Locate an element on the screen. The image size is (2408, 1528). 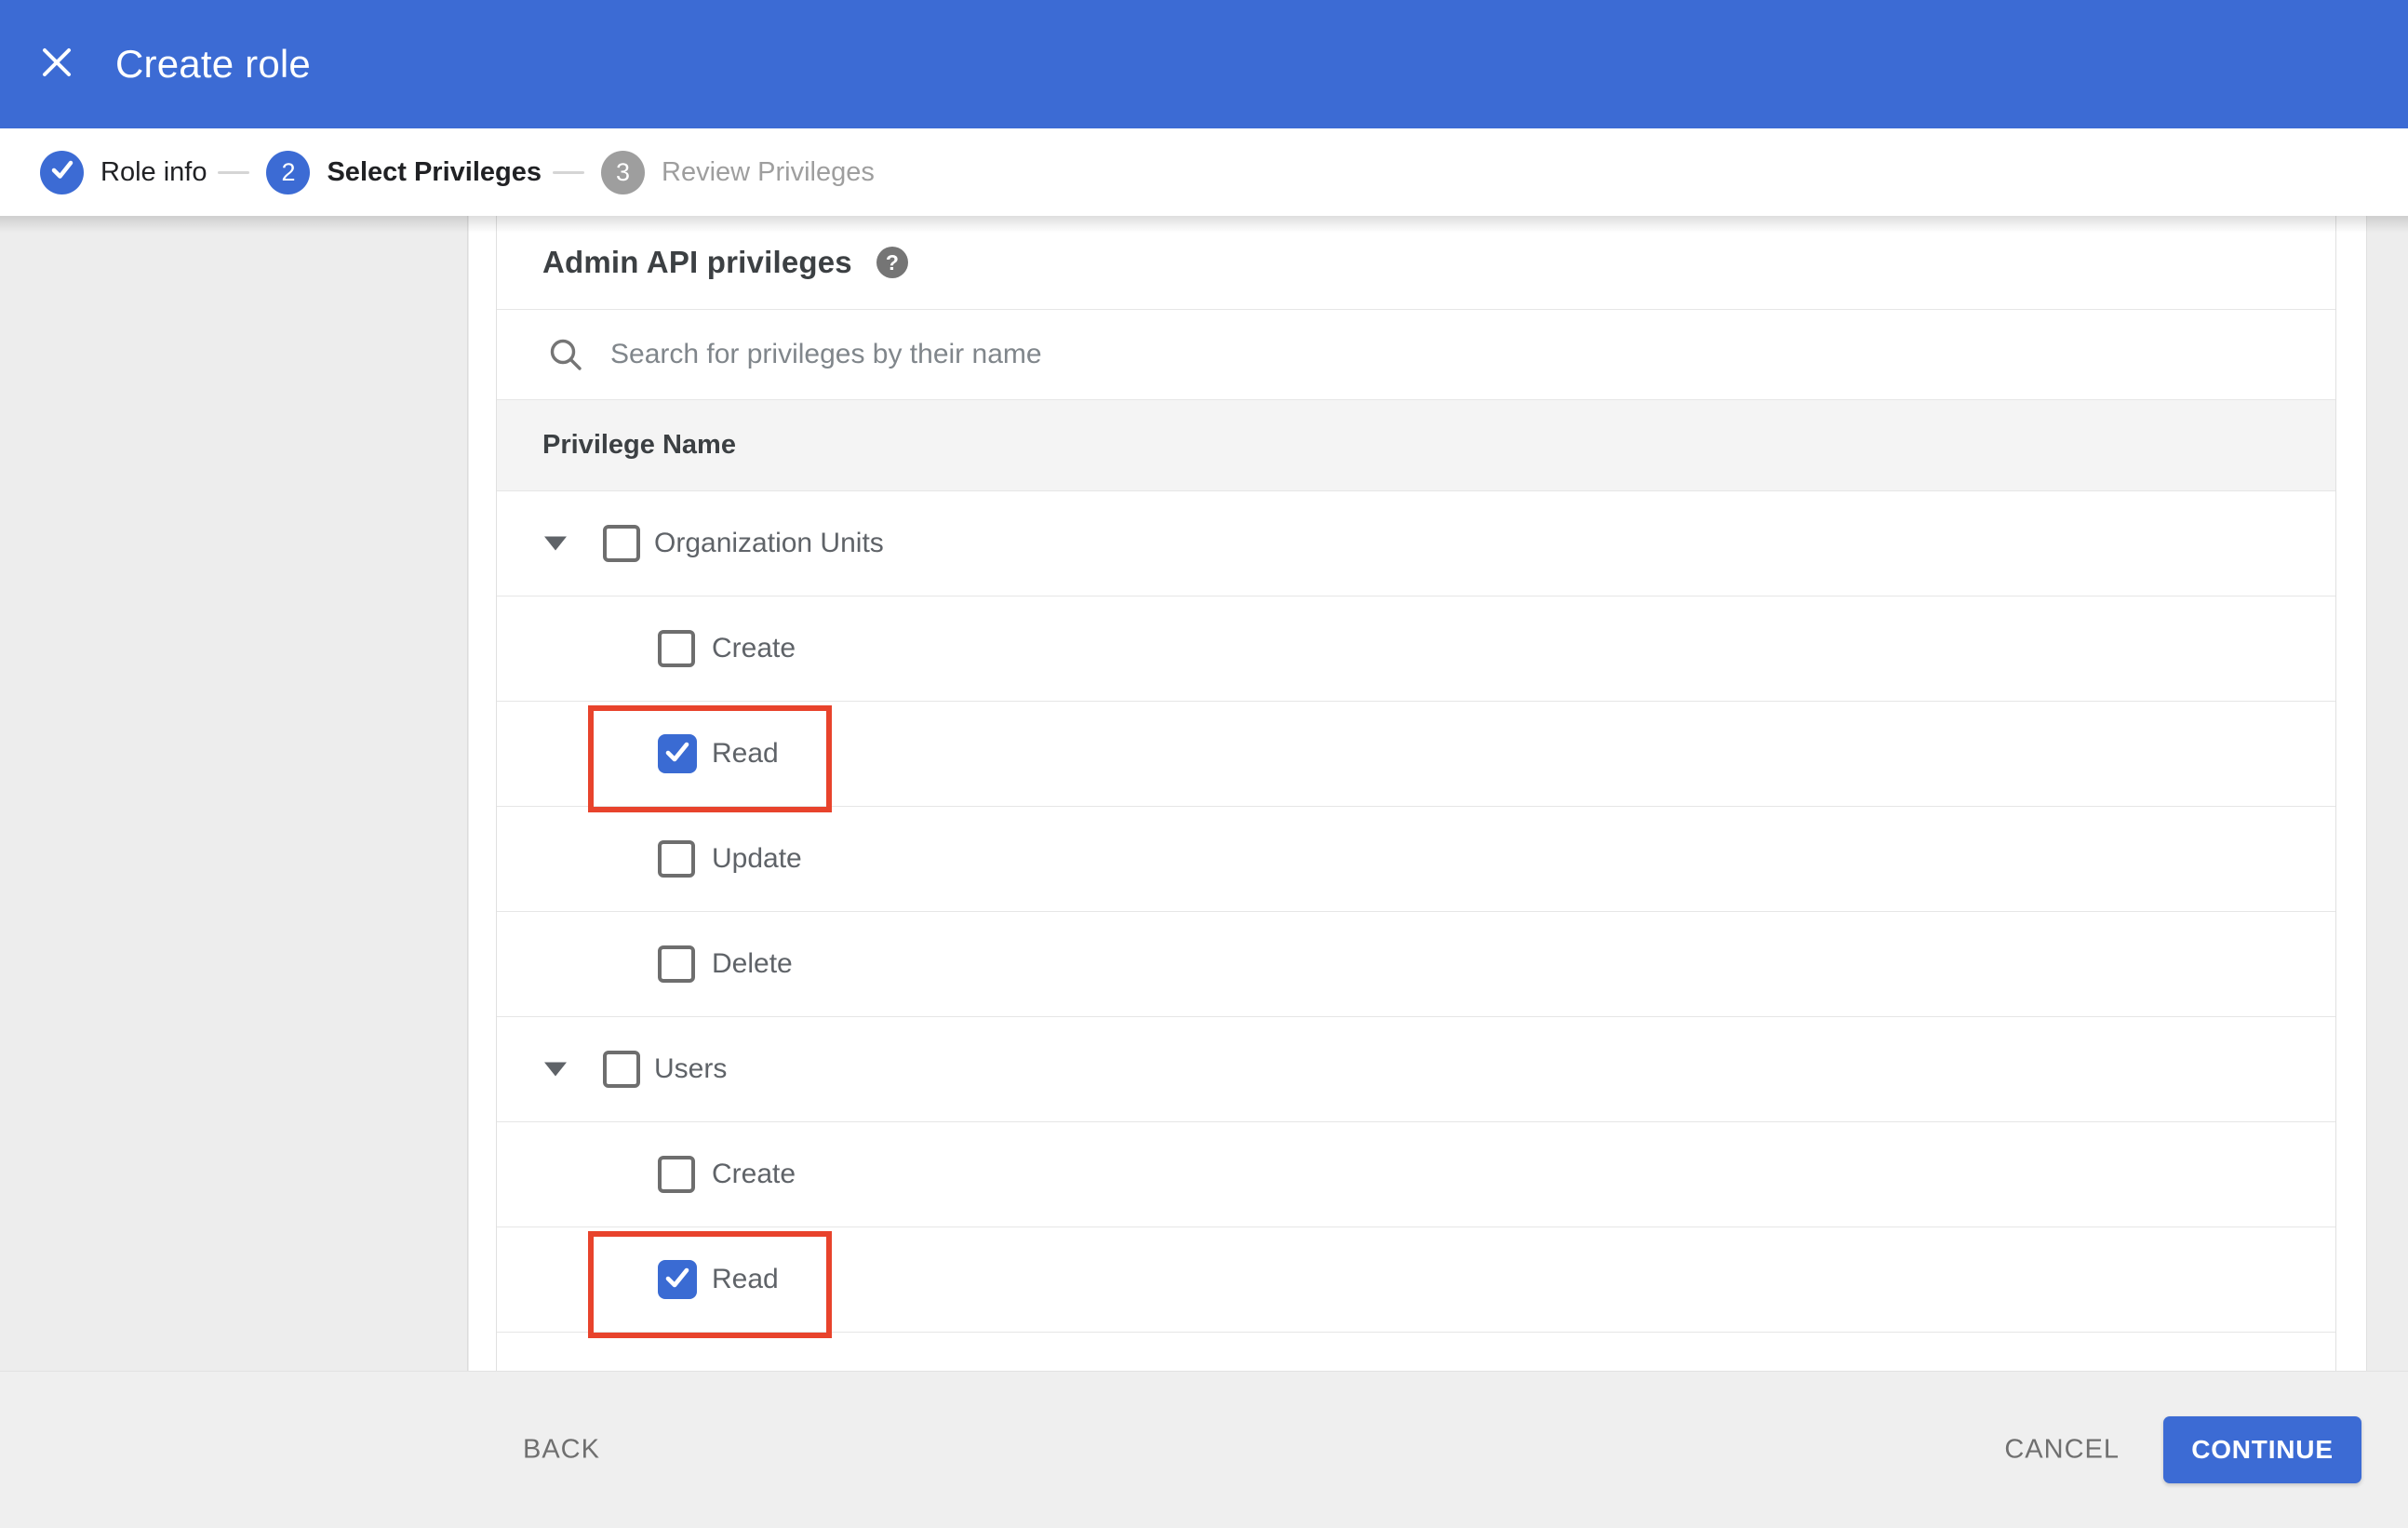
checkbox-orgunits-create is located at coordinates (677, 648).